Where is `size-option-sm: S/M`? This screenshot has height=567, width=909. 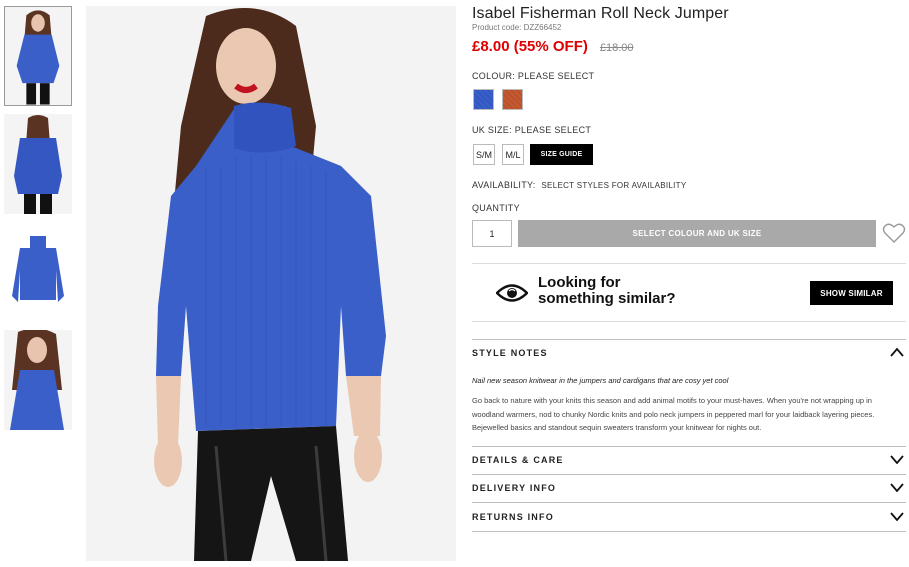
size-option-sm: S/M is located at coordinates (484, 154).